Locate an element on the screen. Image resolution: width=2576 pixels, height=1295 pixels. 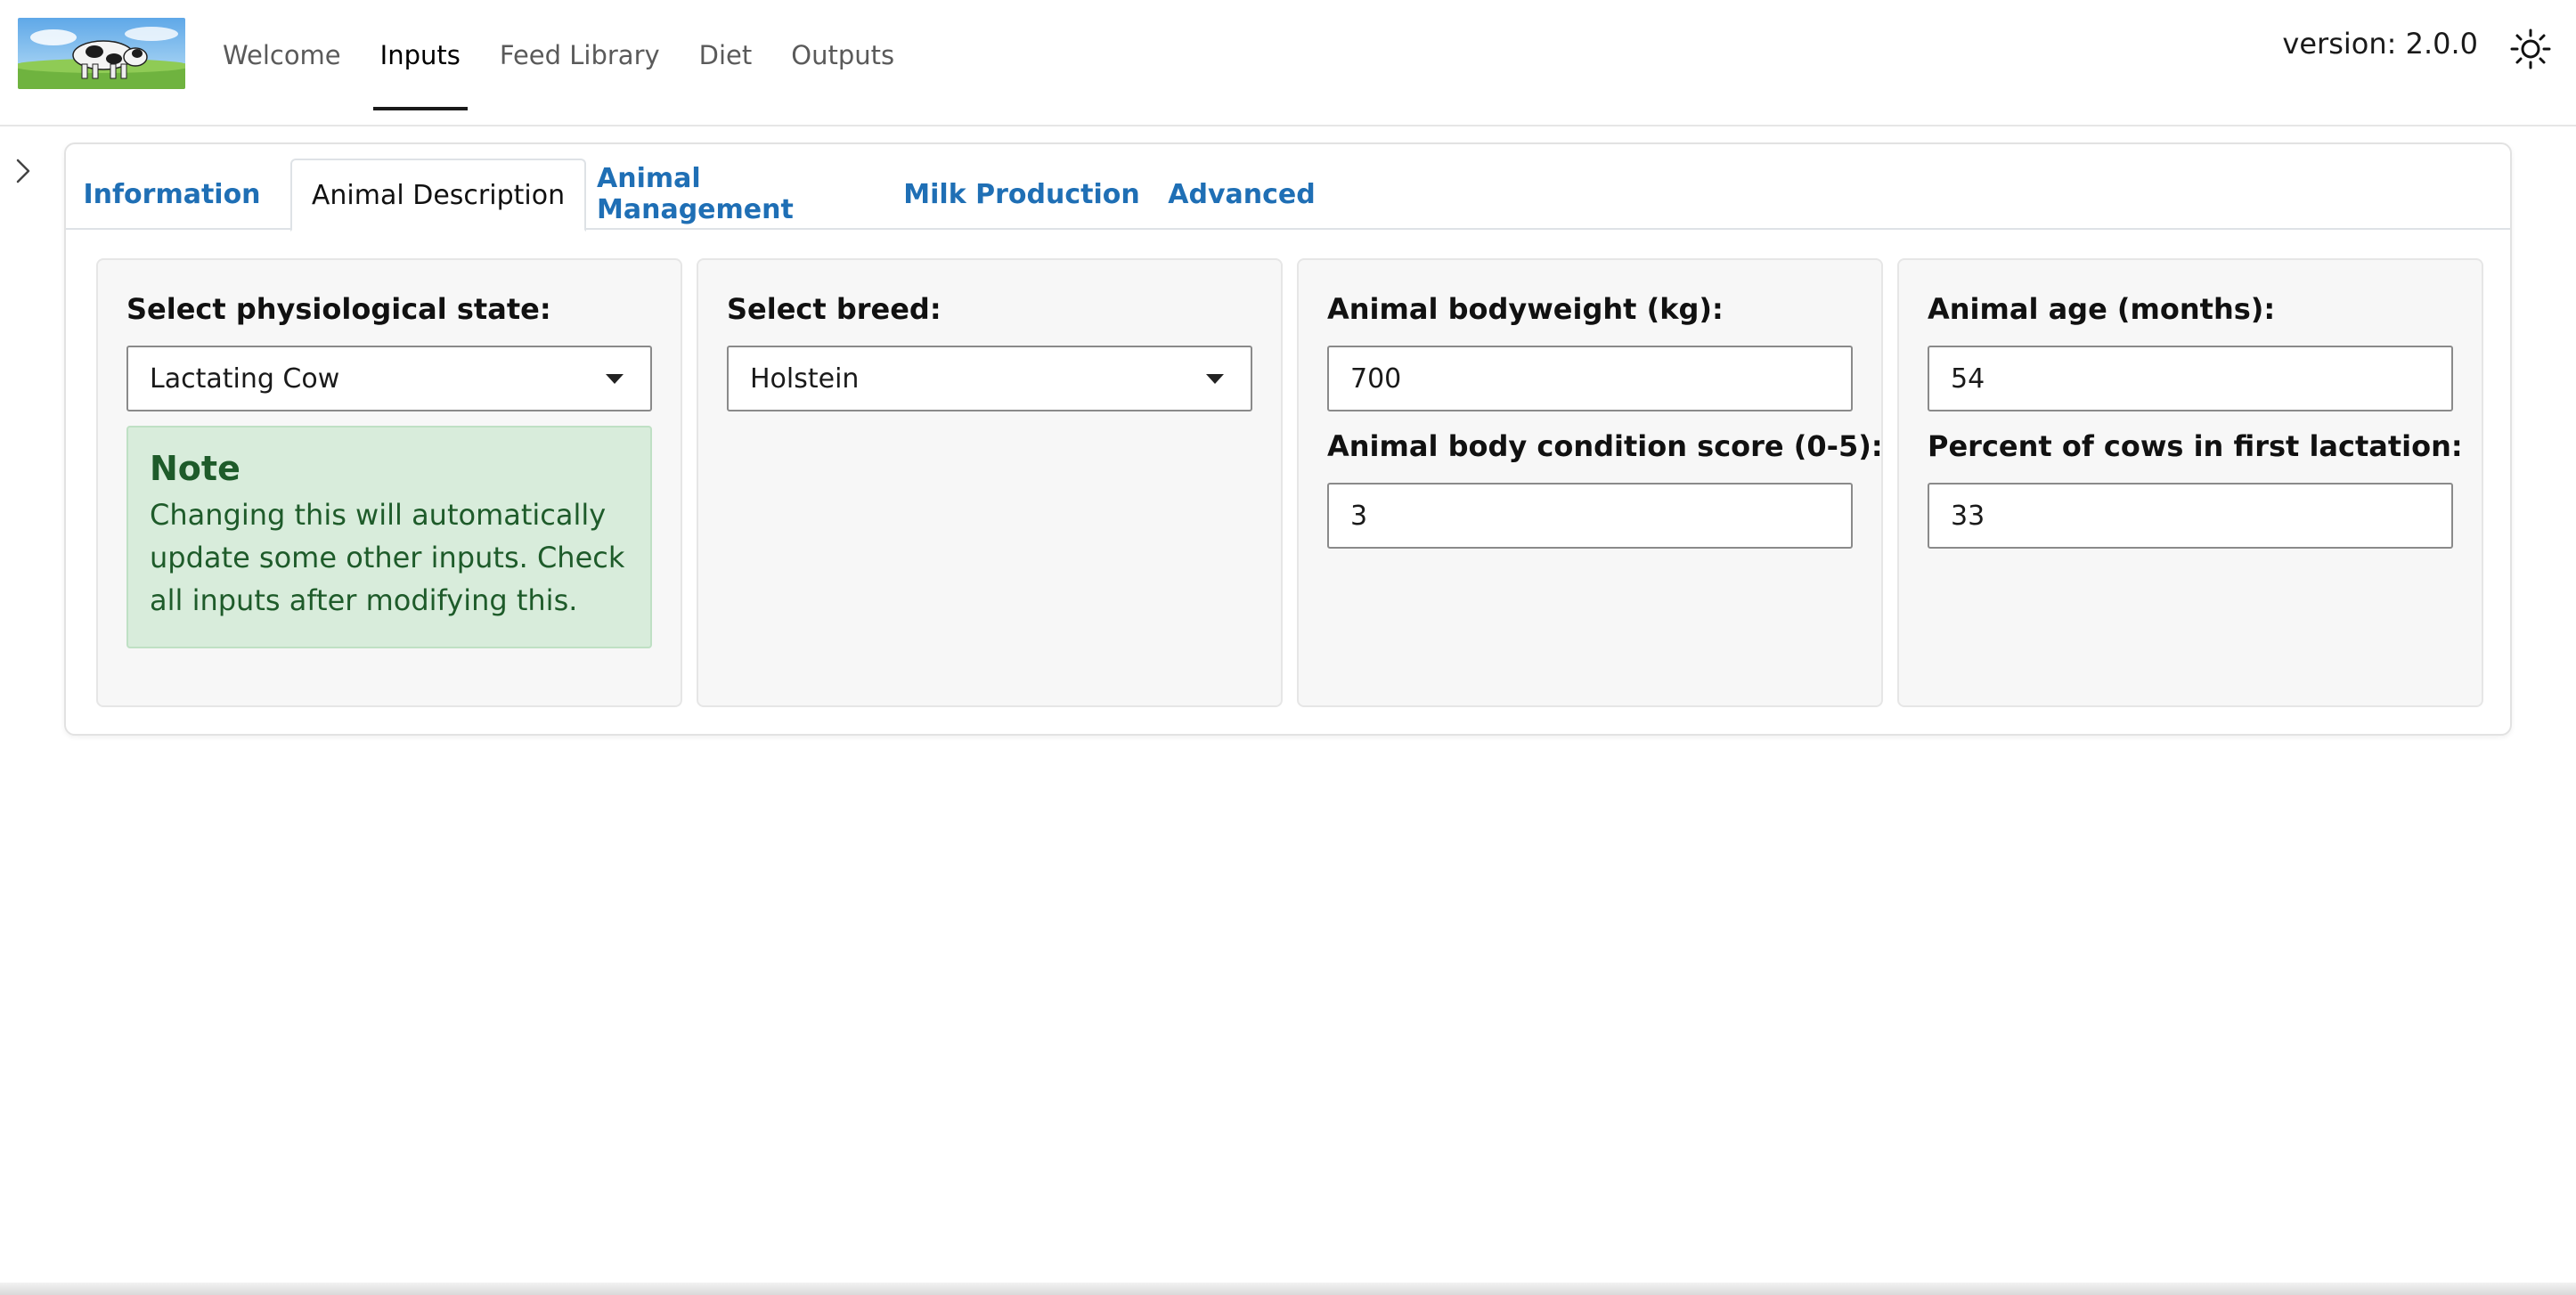
theme-toggle-button is located at coordinates (2530, 49).